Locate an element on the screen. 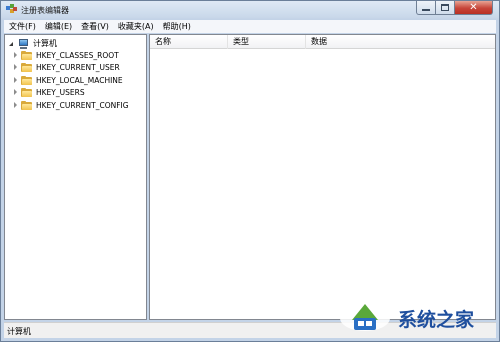 The height and width of the screenshot is (342, 500). menu-bar: 文件(F) 编辑(E) 查看(V) 收藏夹(A) 帮助(H) is located at coordinates (250, 26).